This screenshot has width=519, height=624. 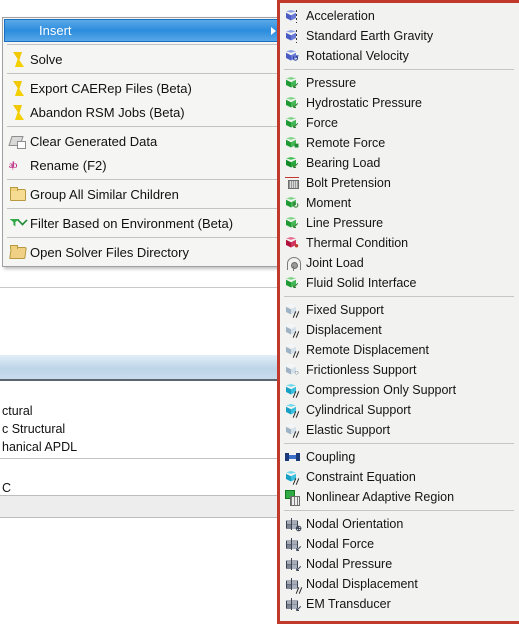 What do you see at coordinates (399, 564) in the screenshot?
I see `submenu-item-nodal-pressure: ↙ Nodal Pressure` at bounding box center [399, 564].